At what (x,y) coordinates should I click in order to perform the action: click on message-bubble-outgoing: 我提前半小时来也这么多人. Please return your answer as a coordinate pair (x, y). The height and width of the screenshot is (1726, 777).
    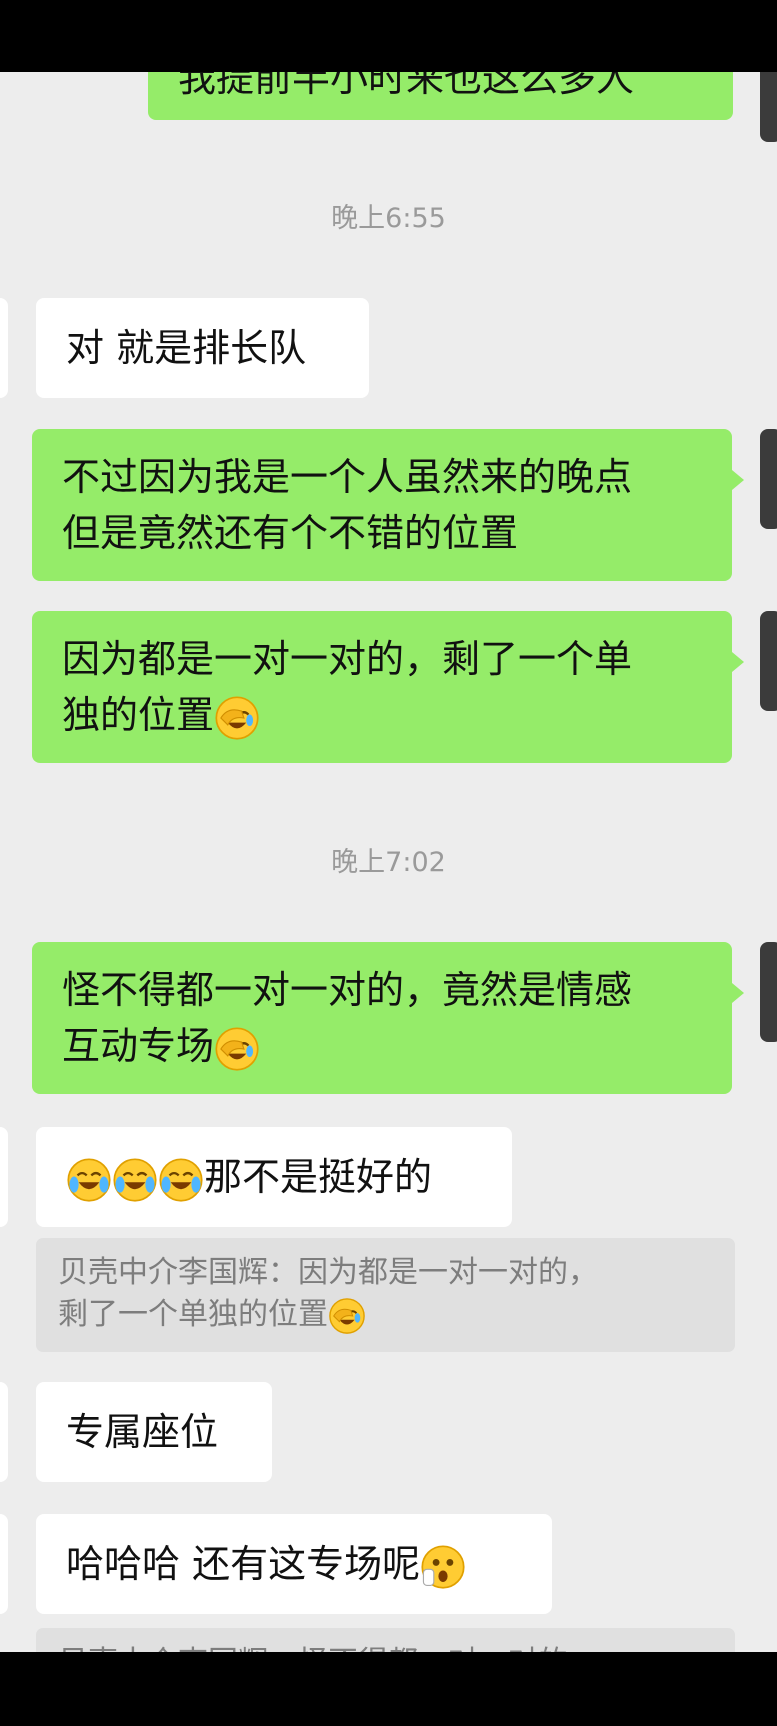
    Looking at the image, I should click on (440, 96).